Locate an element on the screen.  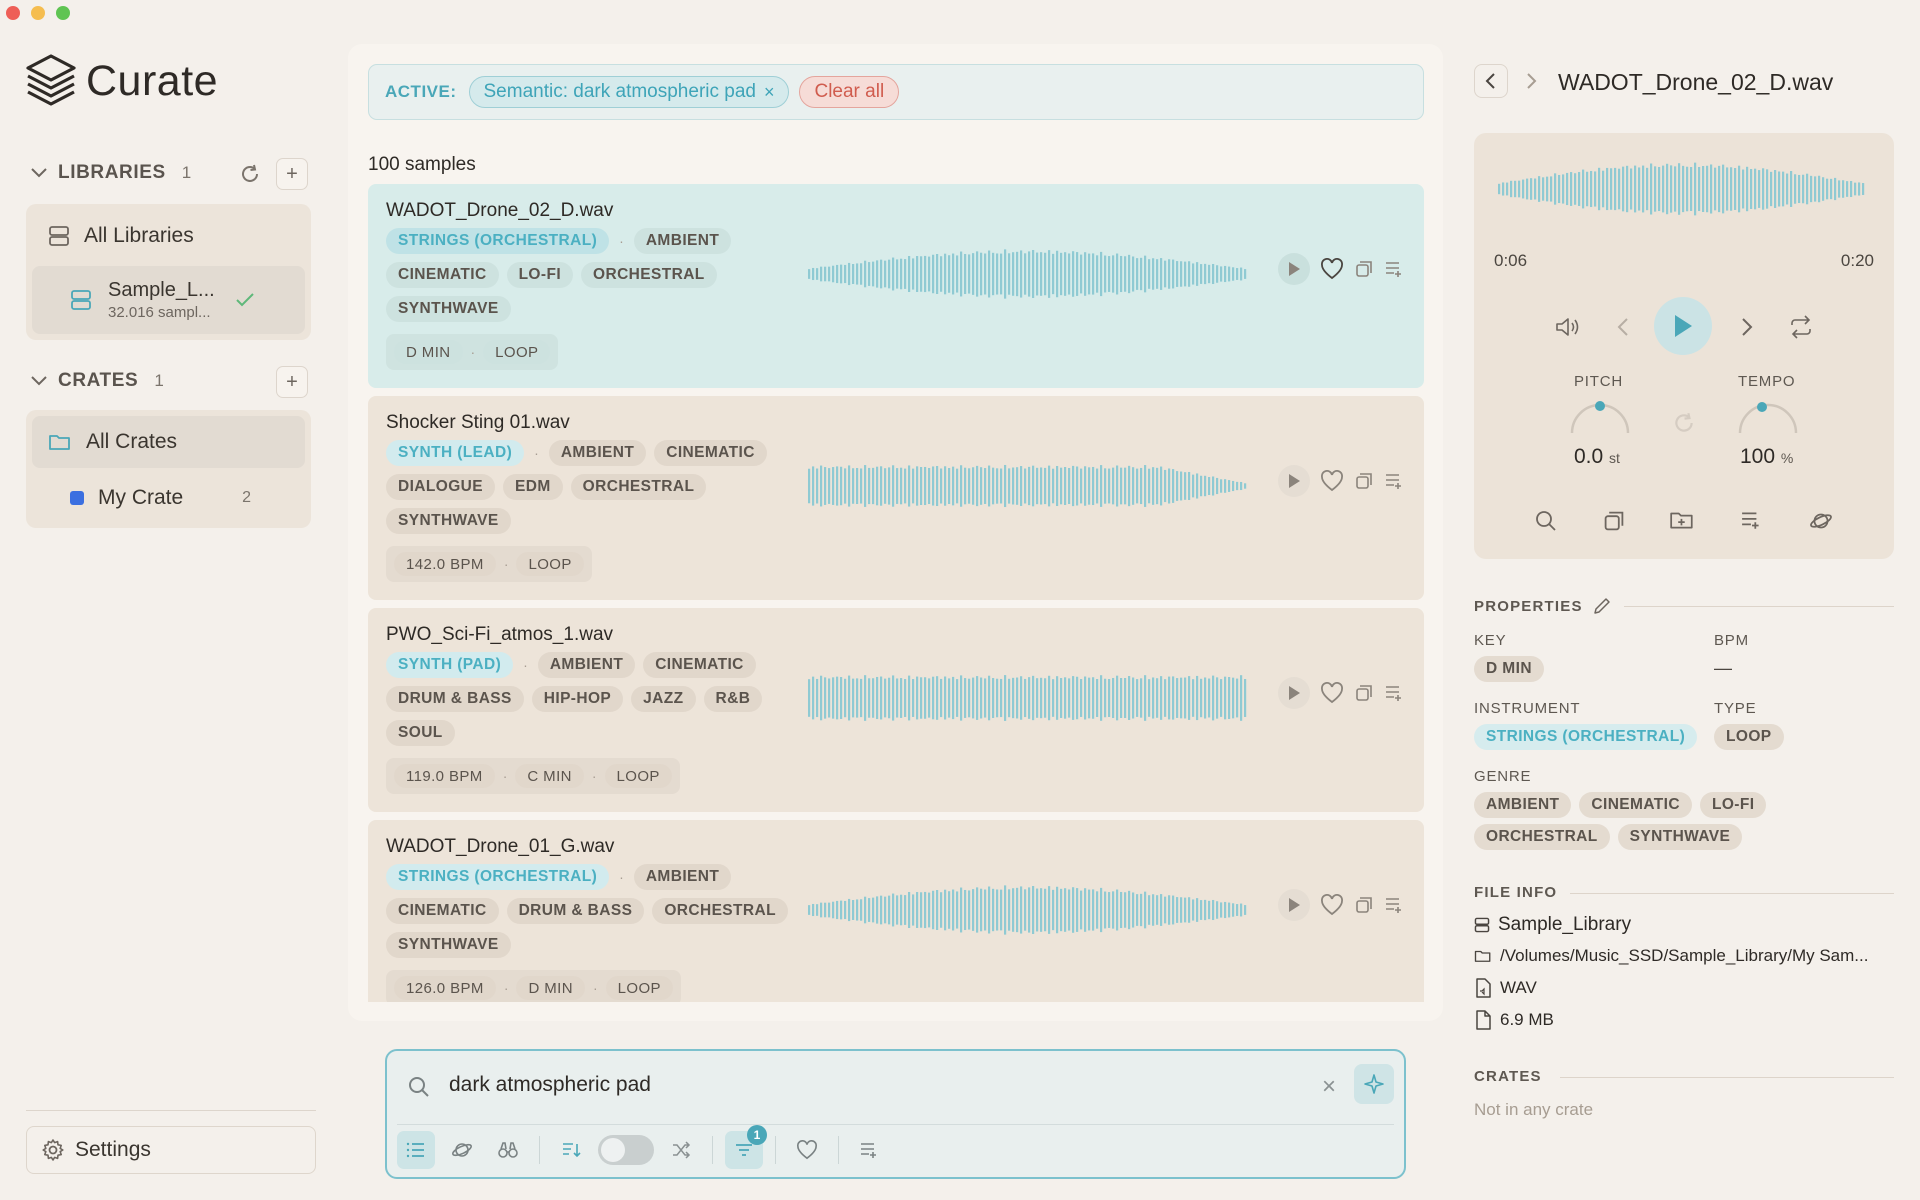
sidebar-item-all-crates: All Crates is located at coordinates (168, 442).